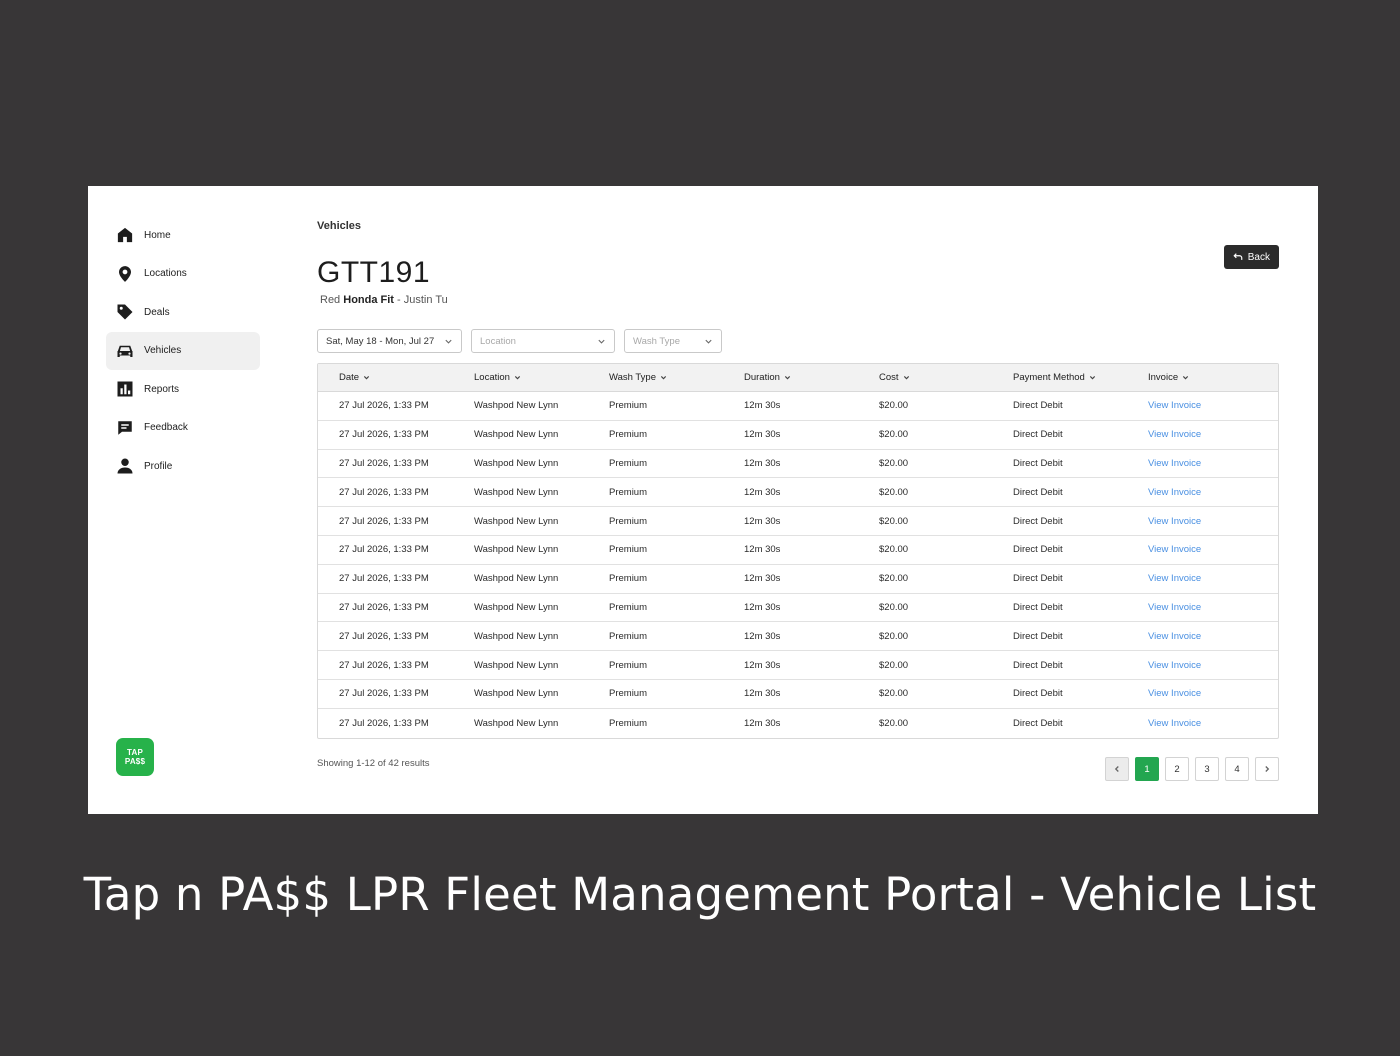  Describe the element at coordinates (543, 341) in the screenshot. I see `location-filter: Location` at that location.